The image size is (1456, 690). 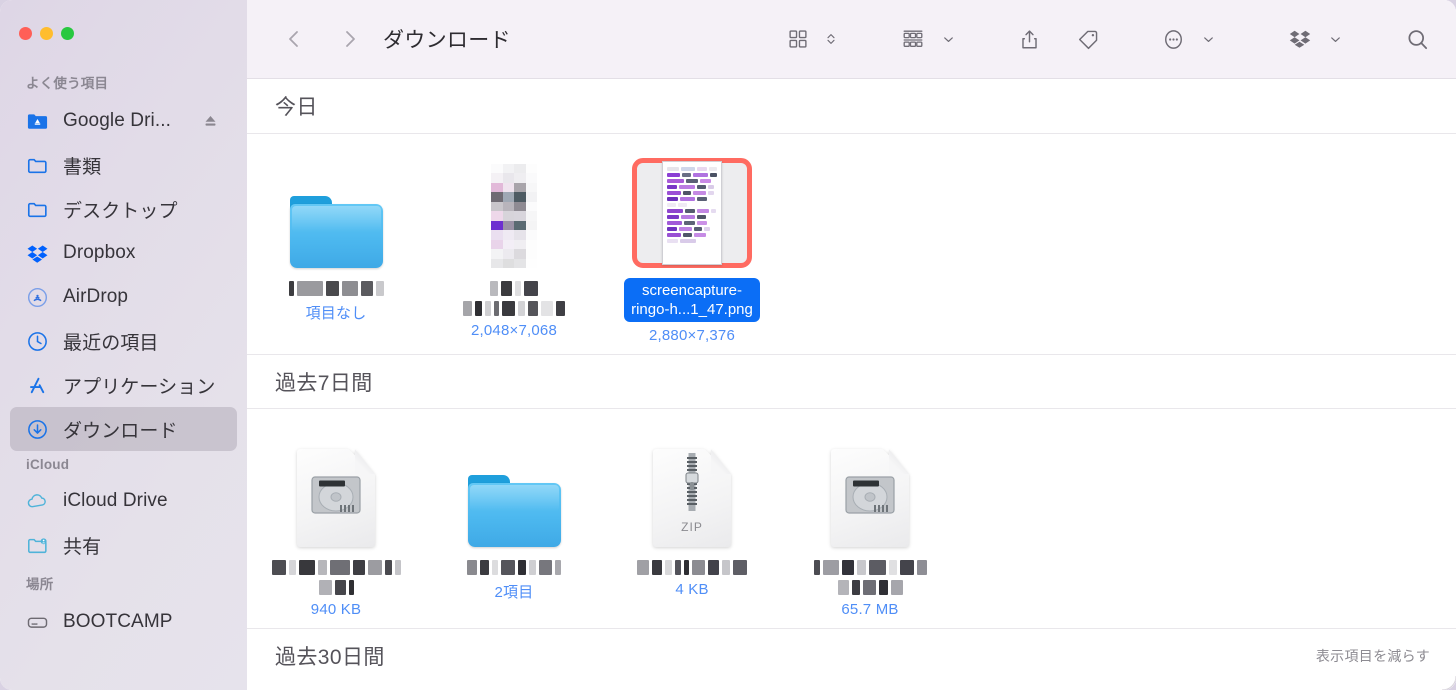 I want to click on traffic-light-controls, so click(x=123, y=33).